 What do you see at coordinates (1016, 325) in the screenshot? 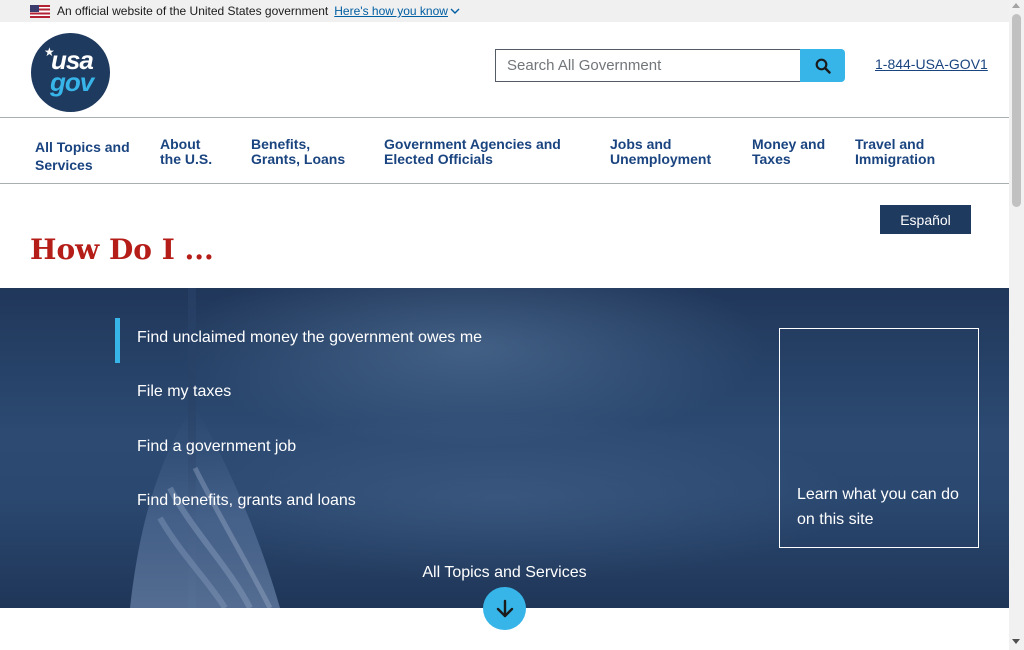
I see `page-scrollbar` at bounding box center [1016, 325].